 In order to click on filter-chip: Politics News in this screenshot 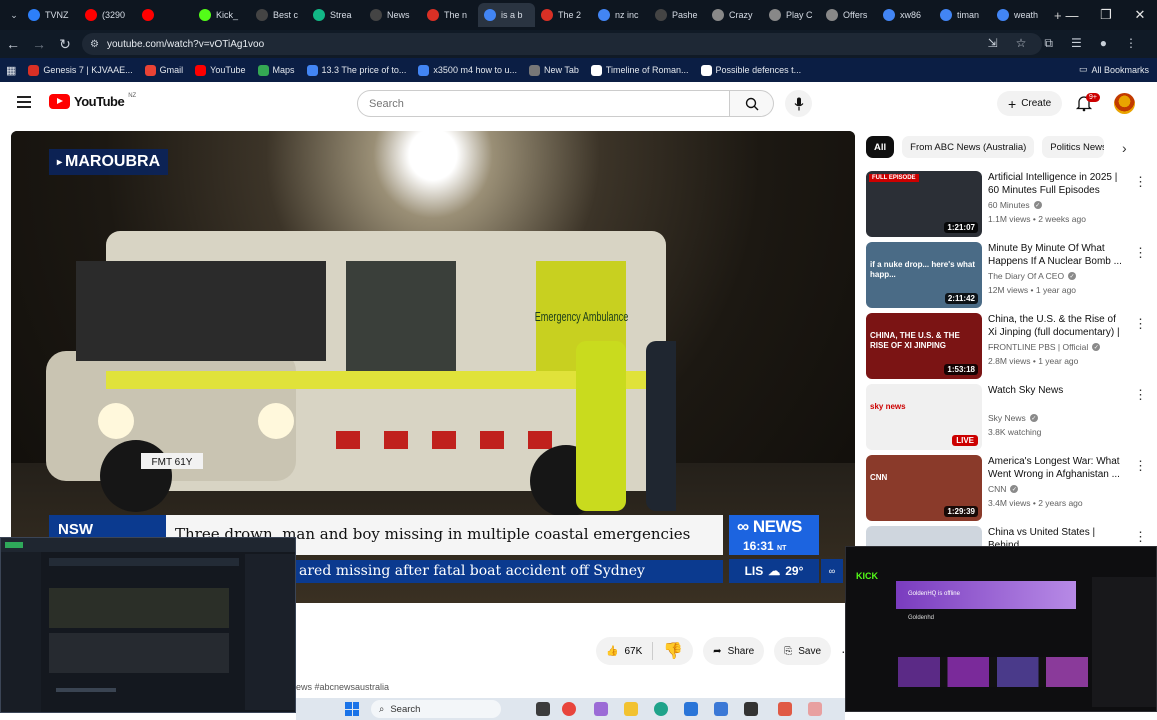, I will do `click(1073, 147)`.